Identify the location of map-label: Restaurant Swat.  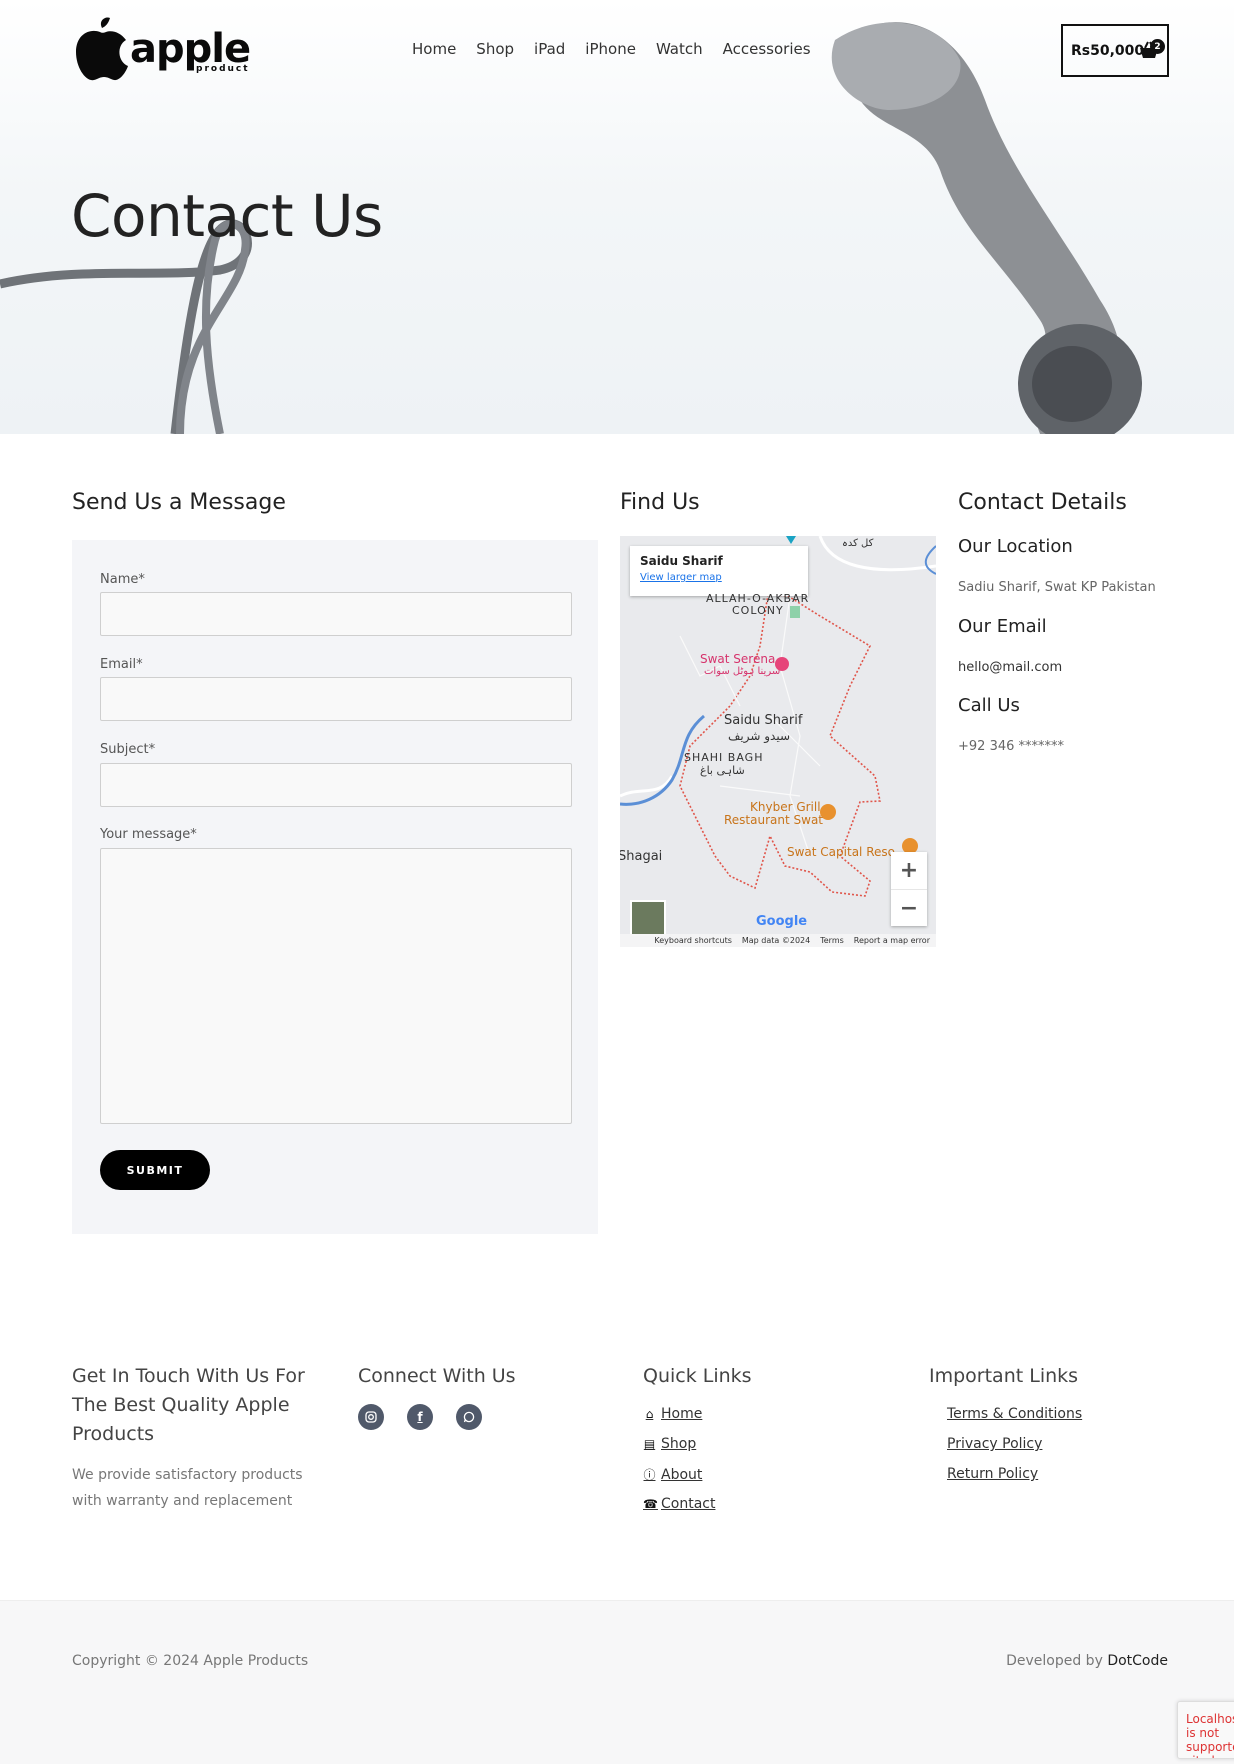
(773, 820).